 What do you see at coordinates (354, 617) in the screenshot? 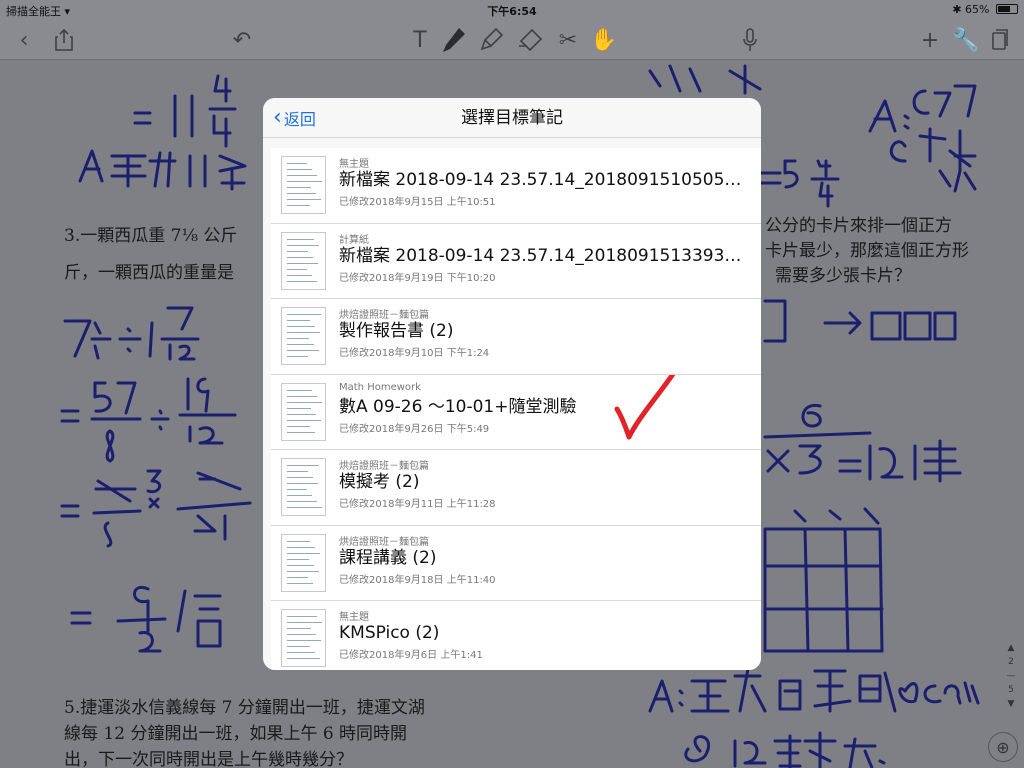
I see `note-notebook: 無主題` at bounding box center [354, 617].